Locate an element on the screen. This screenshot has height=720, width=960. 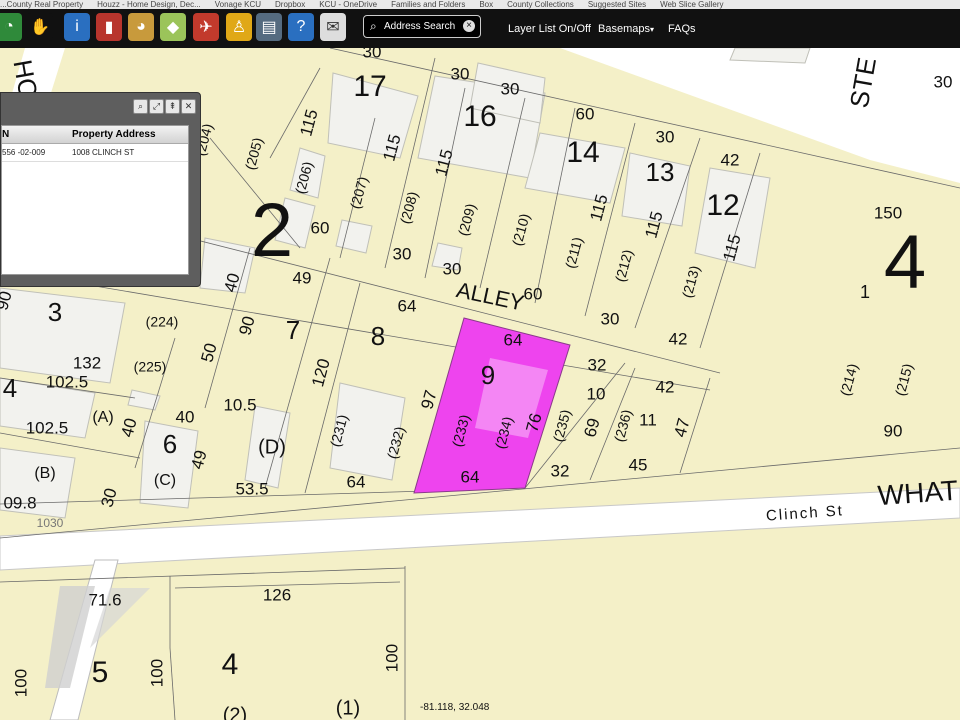
basemaps-menu: Basemaps▾ is located at coordinates (626, 29).